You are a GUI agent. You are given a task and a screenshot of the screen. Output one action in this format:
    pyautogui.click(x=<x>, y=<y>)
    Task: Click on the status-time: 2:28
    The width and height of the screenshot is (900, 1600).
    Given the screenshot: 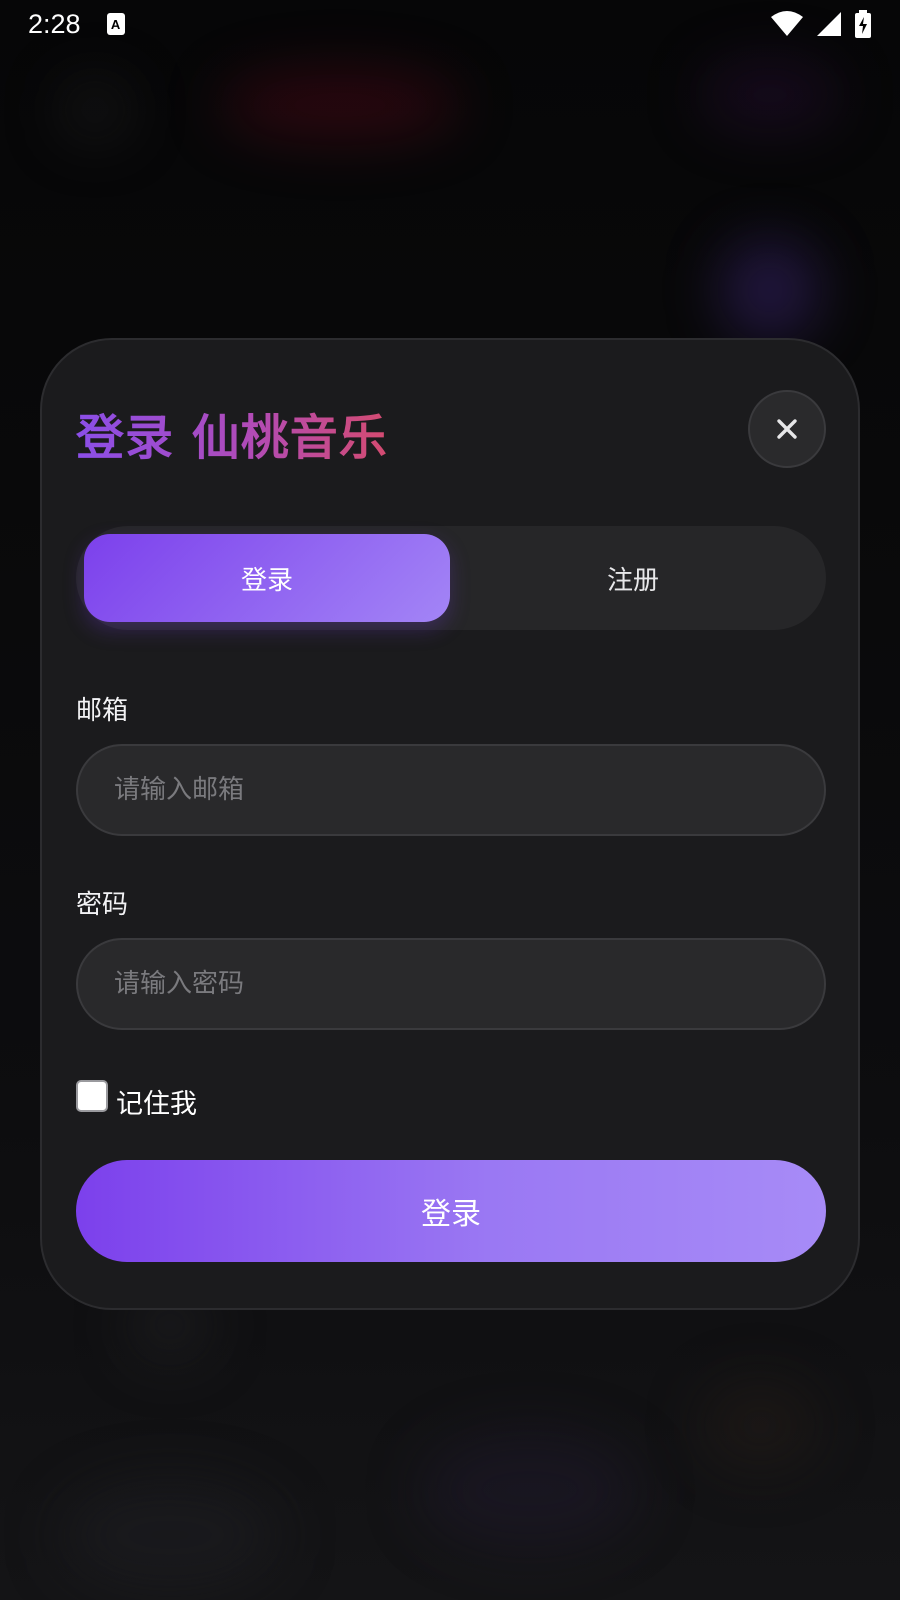 What is the action you would take?
    pyautogui.click(x=54, y=23)
    